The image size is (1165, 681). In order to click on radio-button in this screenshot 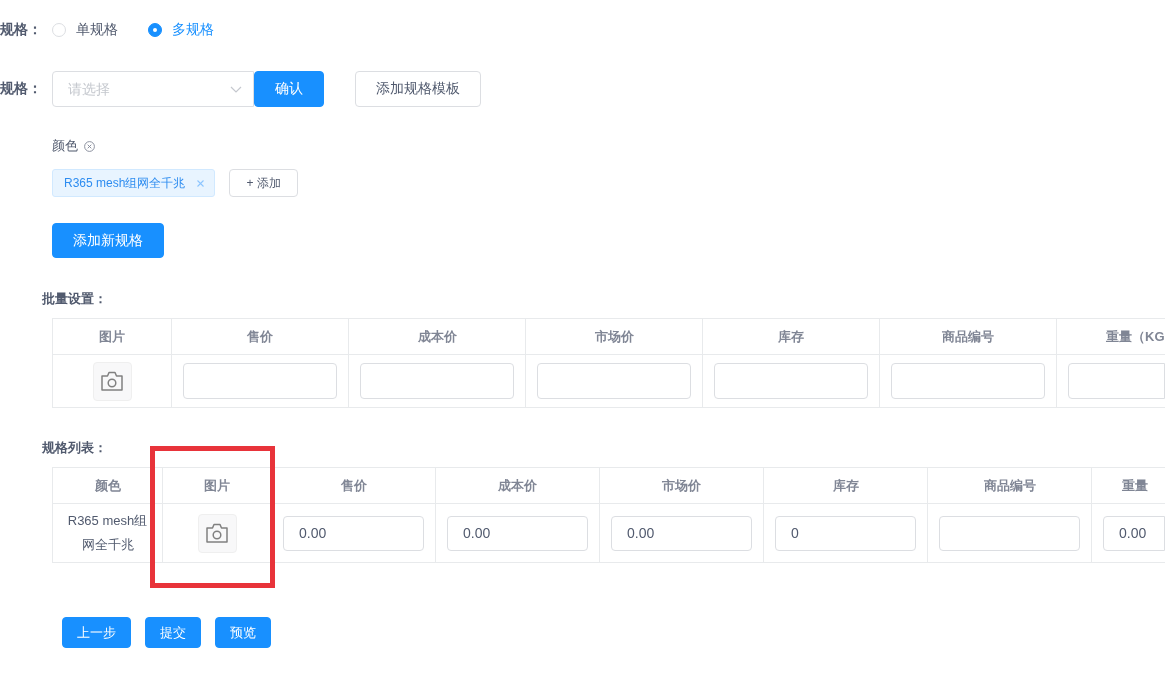, I will do `click(155, 30)`.